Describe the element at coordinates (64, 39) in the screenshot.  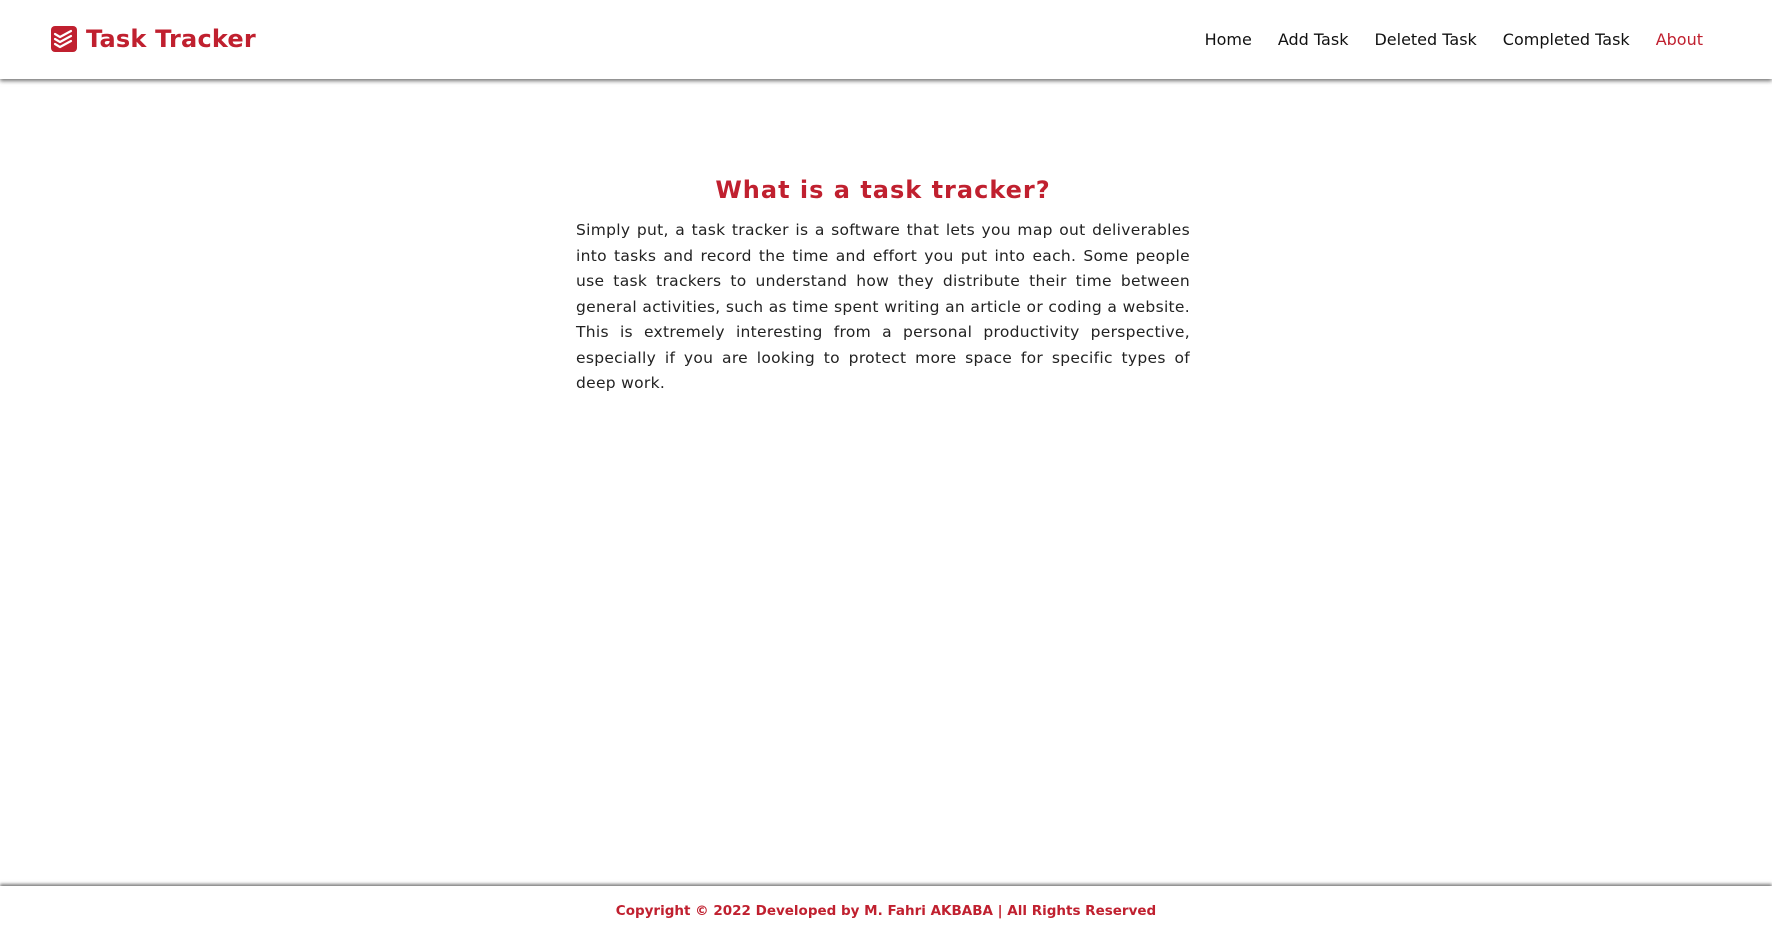
I see `todoist-logo-icon` at that location.